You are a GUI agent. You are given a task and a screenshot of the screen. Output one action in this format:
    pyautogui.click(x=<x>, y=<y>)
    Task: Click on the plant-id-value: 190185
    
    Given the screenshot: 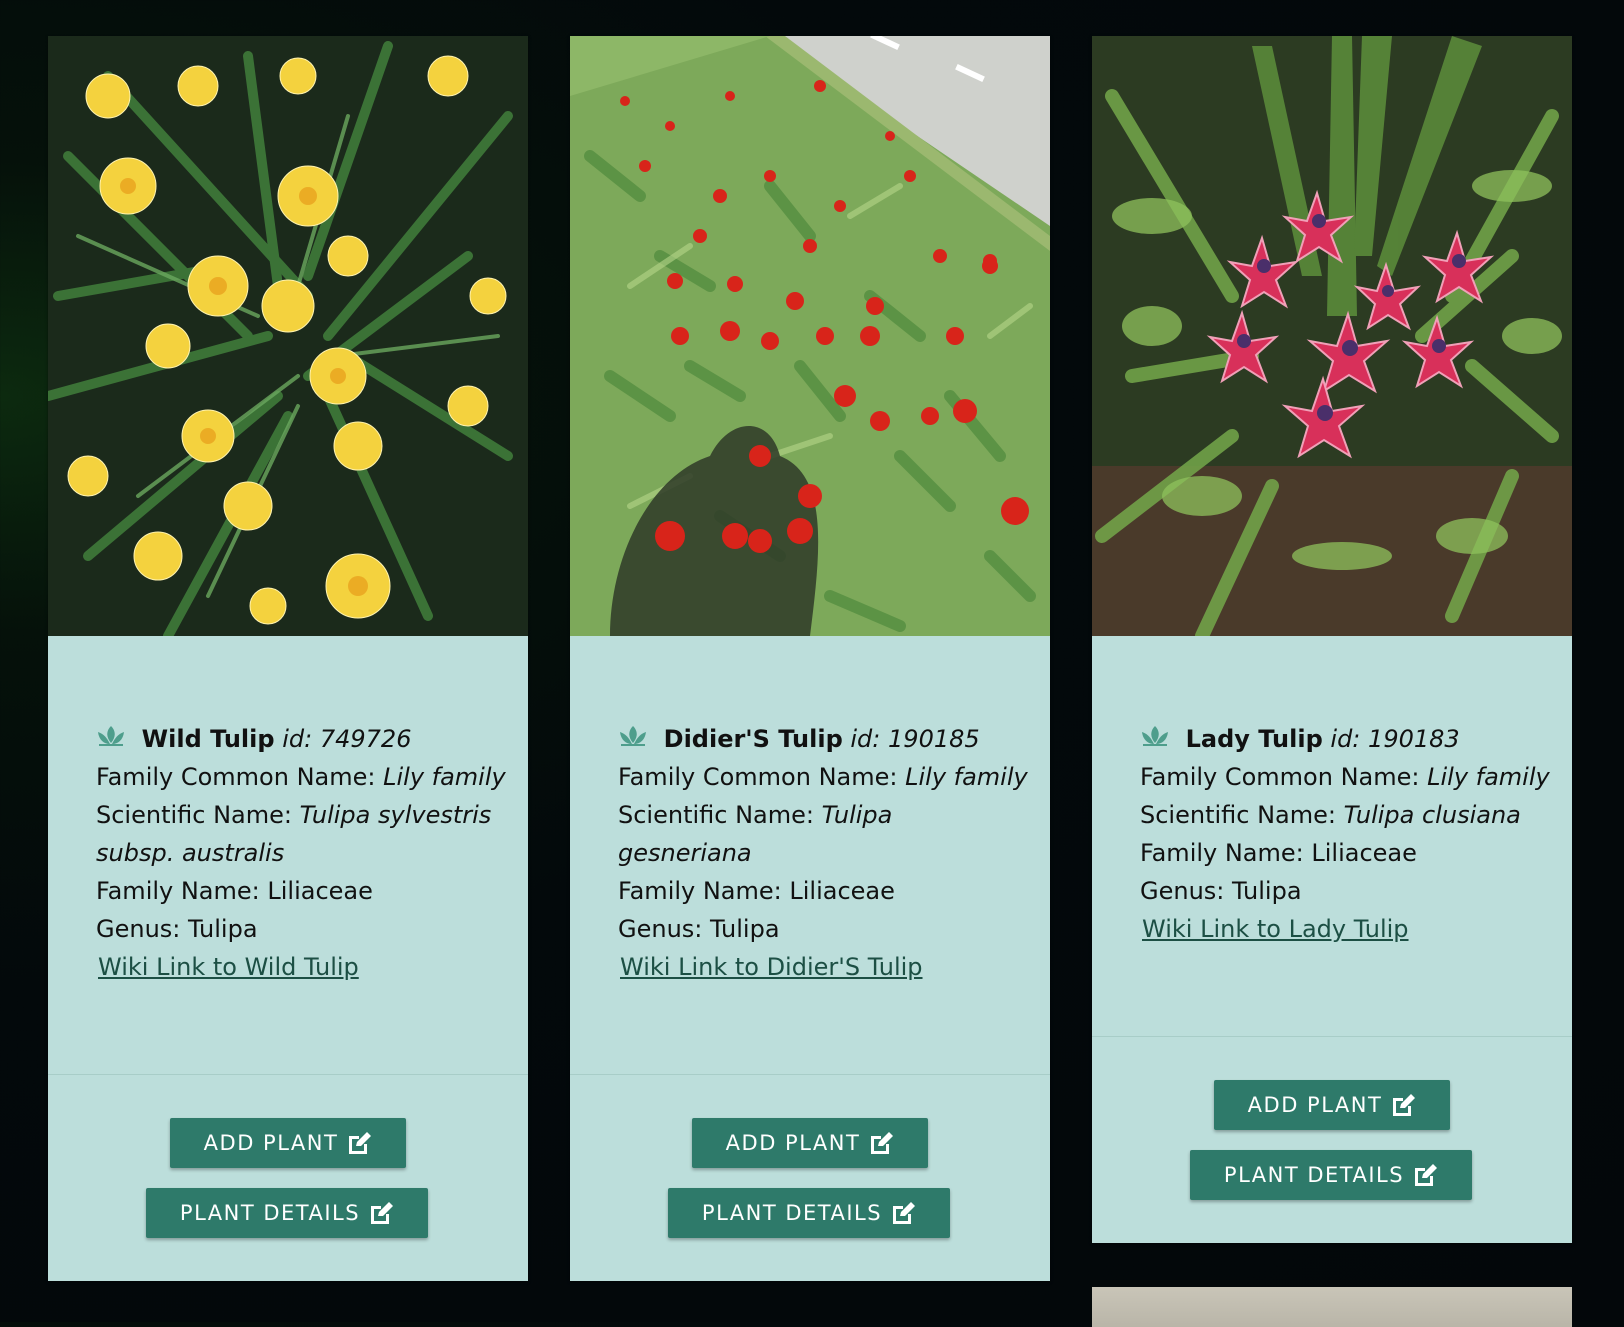 What is the action you would take?
    pyautogui.click(x=934, y=739)
    